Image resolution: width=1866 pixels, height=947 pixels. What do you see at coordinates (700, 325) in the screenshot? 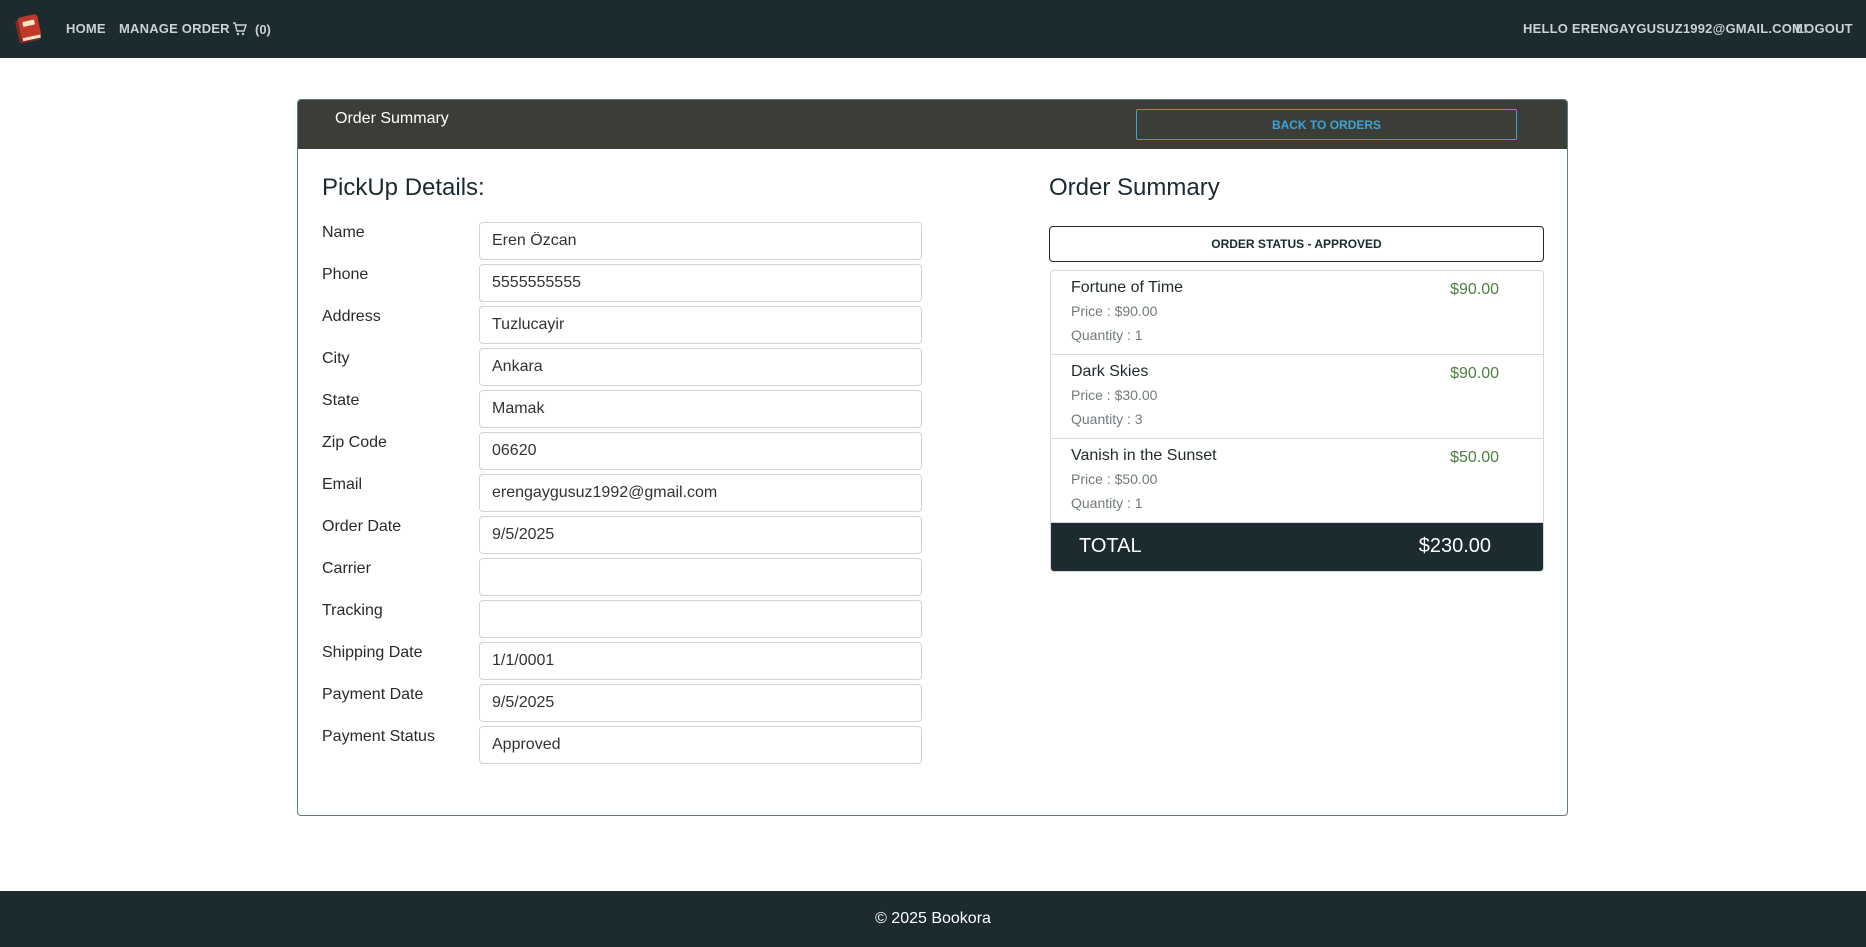
I see `address-field` at bounding box center [700, 325].